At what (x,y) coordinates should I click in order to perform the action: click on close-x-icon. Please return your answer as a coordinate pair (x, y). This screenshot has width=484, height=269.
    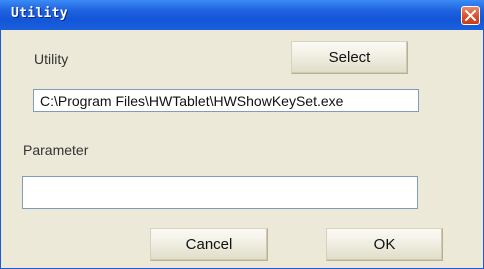
    Looking at the image, I should click on (470, 15).